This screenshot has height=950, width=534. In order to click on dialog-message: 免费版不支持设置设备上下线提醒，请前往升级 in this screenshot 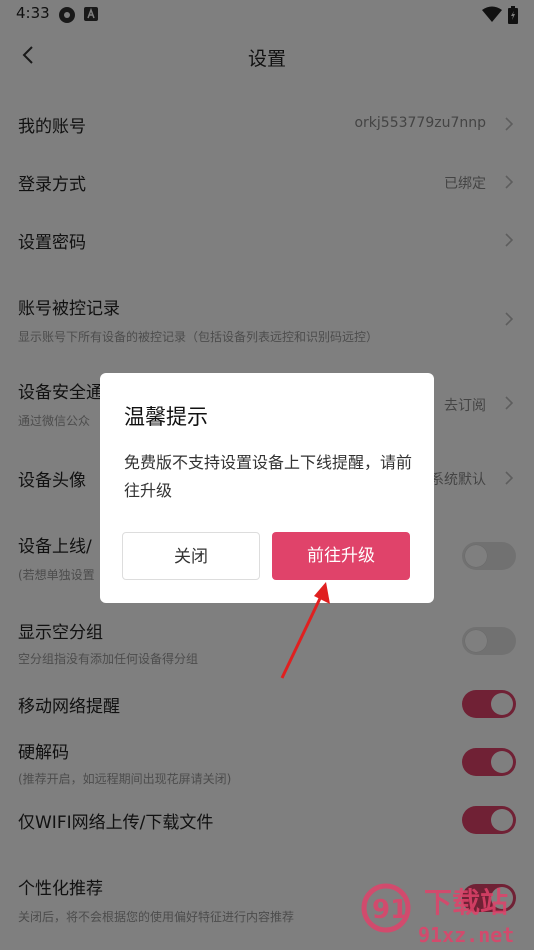, I will do `click(268, 476)`.